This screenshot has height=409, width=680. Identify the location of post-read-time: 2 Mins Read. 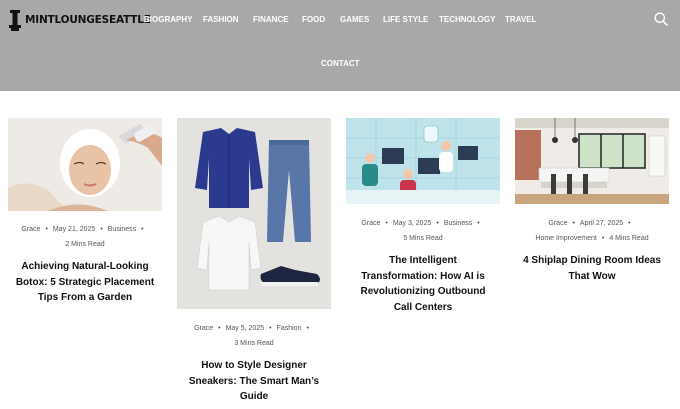
(85, 244).